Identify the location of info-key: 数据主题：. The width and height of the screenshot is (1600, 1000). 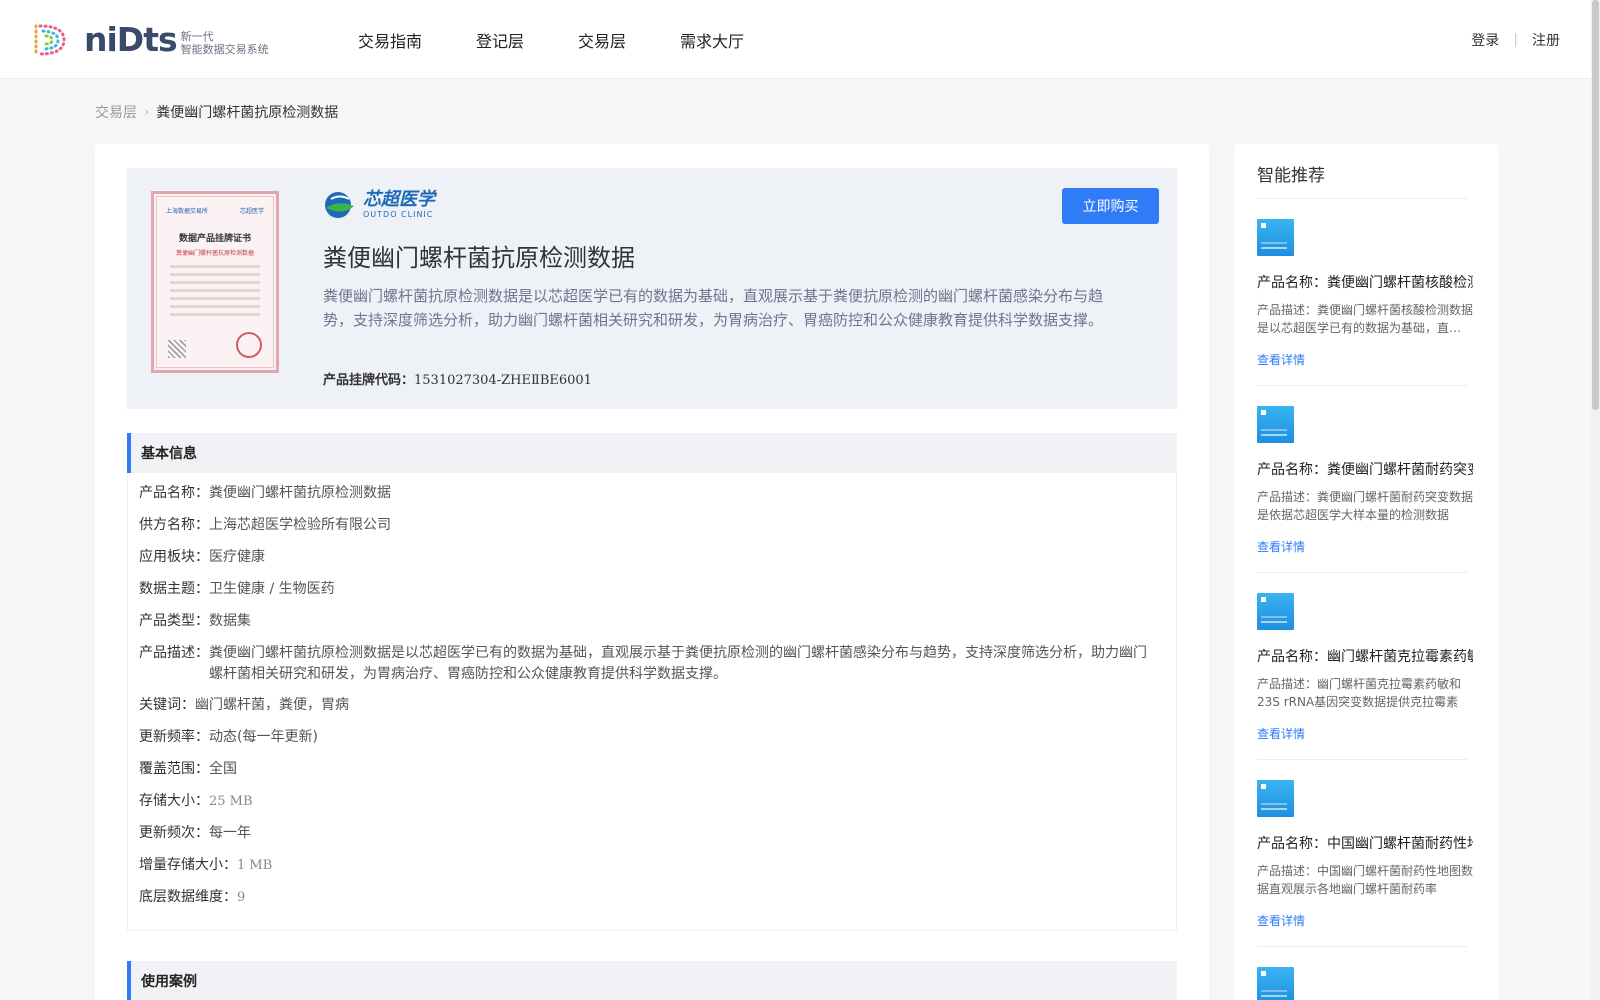
(174, 589).